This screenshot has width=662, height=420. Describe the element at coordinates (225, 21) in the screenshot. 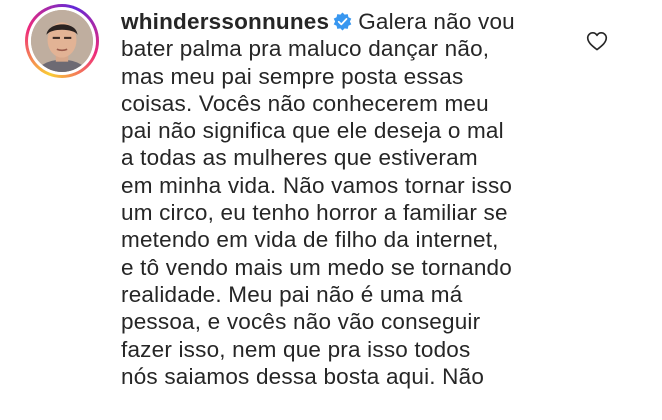

I see `username: whinderssonnunes` at that location.